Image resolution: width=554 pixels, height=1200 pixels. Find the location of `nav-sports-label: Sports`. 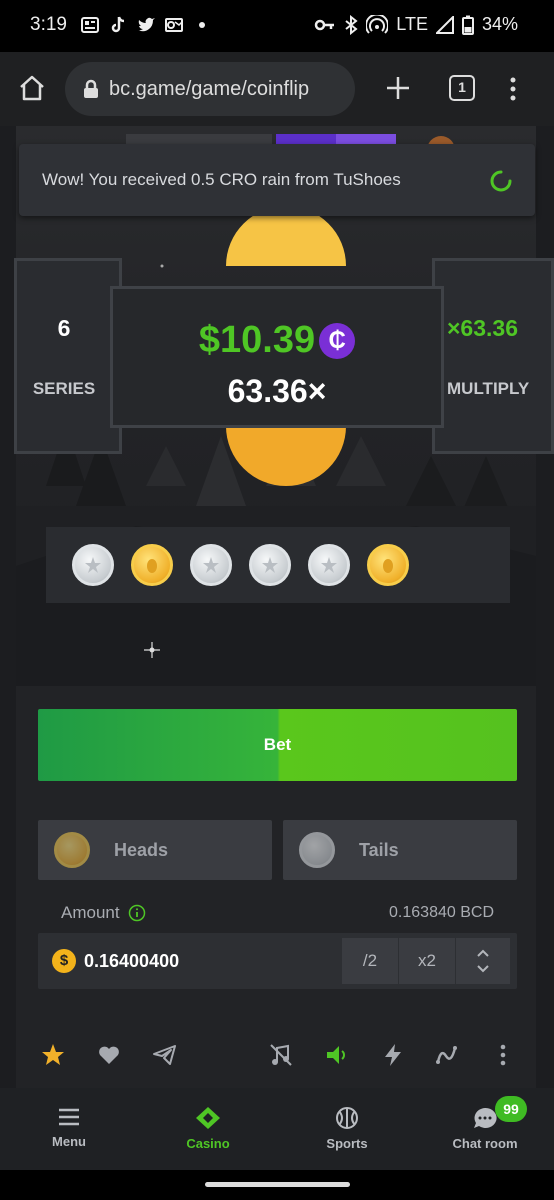

nav-sports-label: Sports is located at coordinates (347, 1143).